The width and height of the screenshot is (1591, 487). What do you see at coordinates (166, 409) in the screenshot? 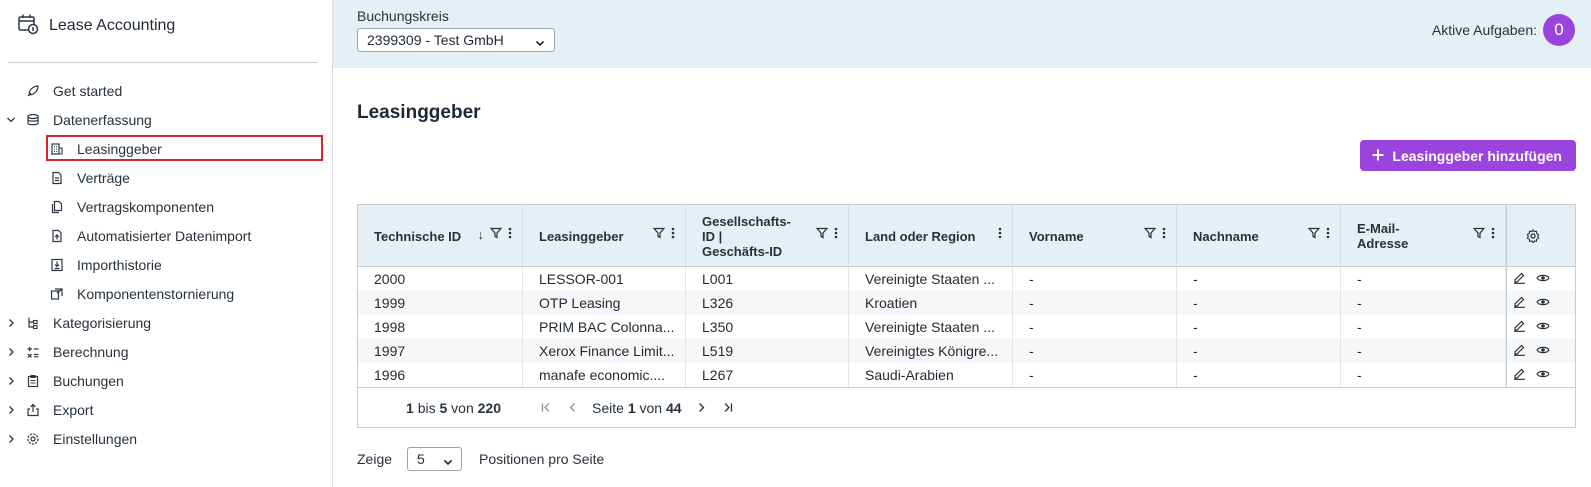
I see `sidebar-item-export: Export` at bounding box center [166, 409].